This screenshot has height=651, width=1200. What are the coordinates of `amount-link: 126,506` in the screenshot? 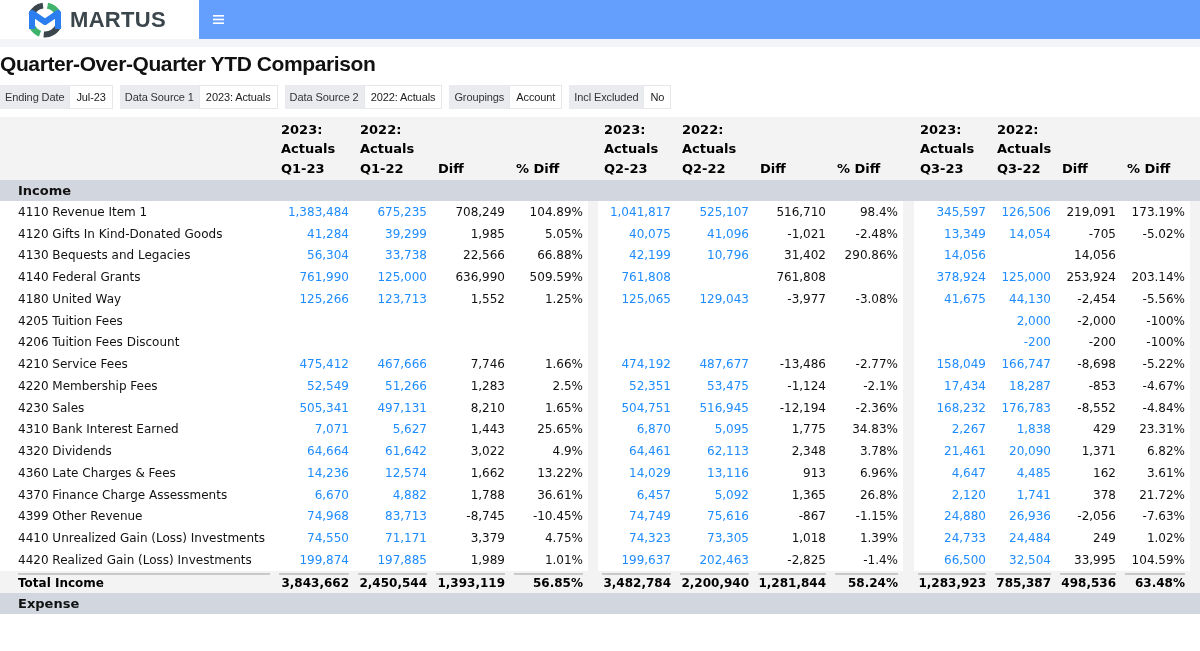 It's located at (1026, 211).